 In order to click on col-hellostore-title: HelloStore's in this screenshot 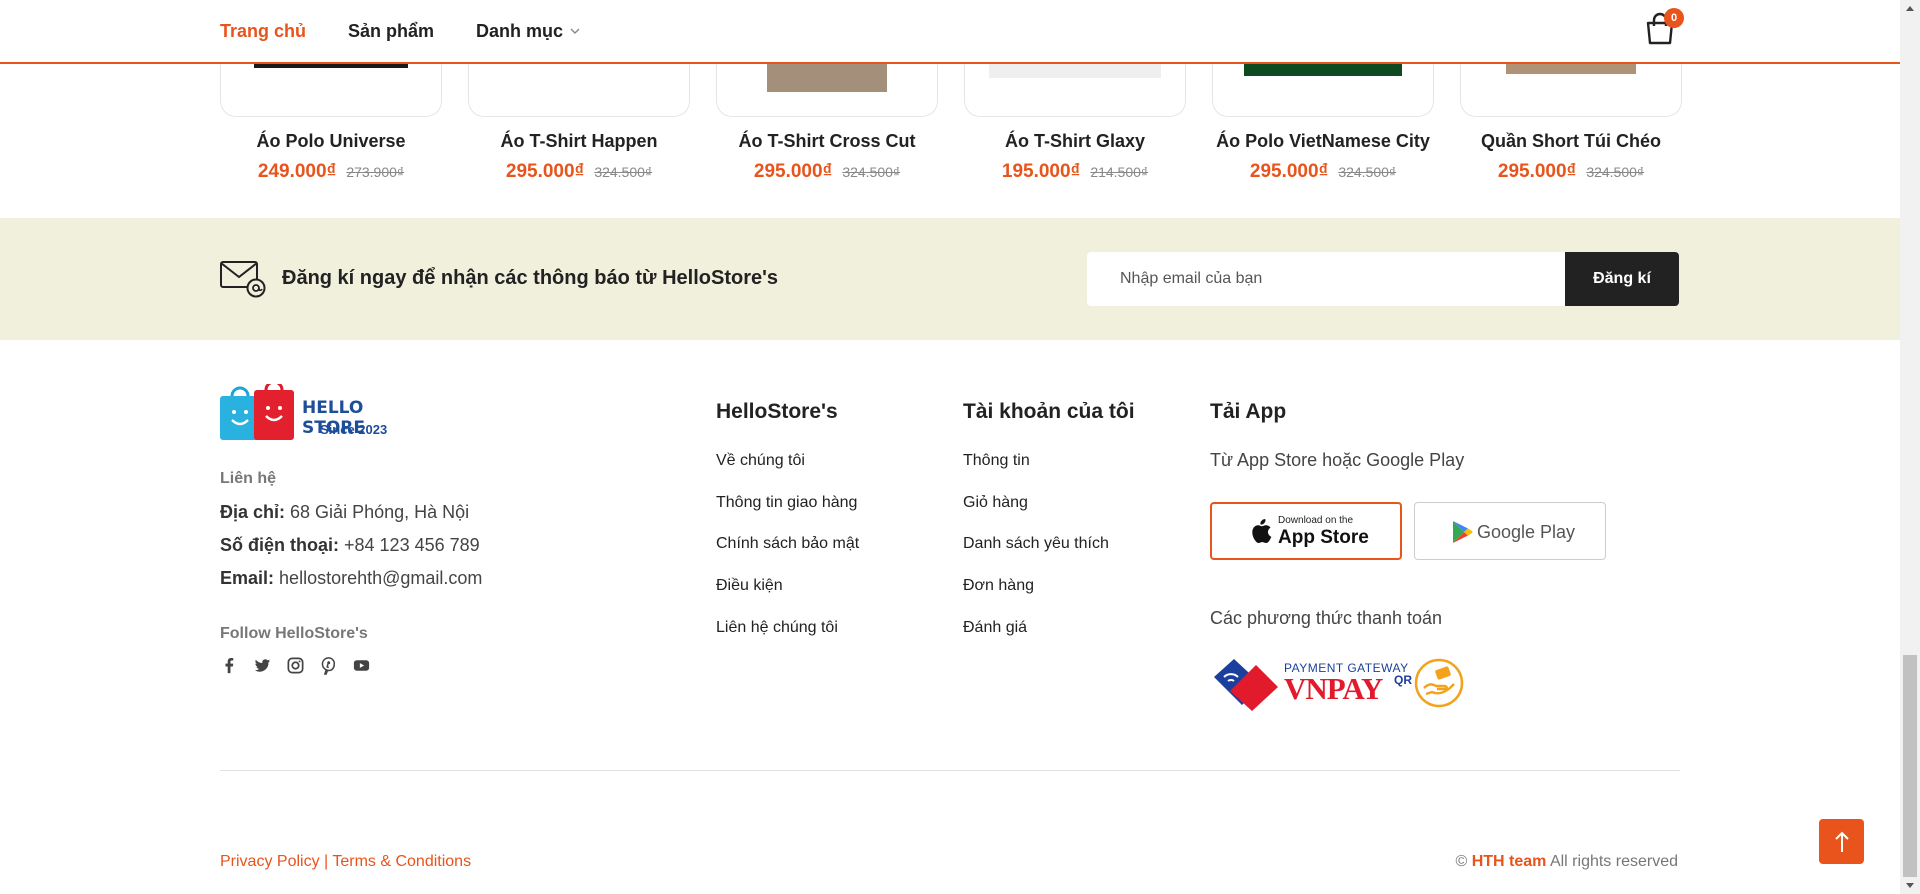, I will do `click(777, 411)`.